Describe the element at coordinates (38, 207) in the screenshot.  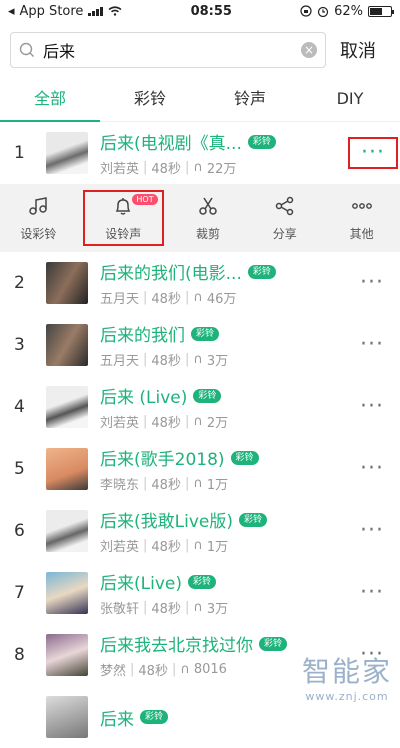
I see `music-note-icon` at that location.